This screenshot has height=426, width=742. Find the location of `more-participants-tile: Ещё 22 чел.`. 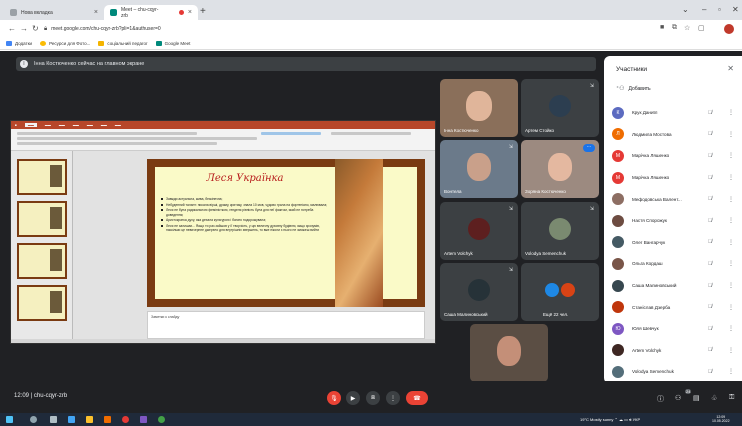

more-participants-tile: Ещё 22 чел. is located at coordinates (560, 292).